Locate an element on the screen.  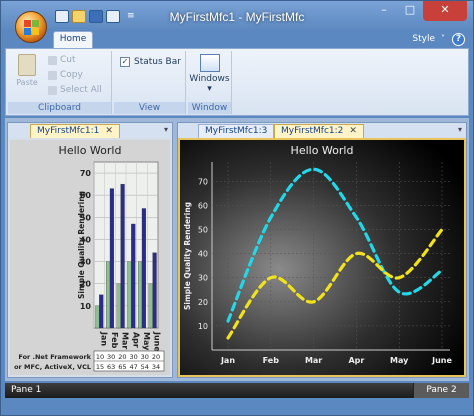
right-pane-tabs: MyFirstMfc1:3 MyFirstMfc1:2 ✕ ▾ is located at coordinates (322, 130).